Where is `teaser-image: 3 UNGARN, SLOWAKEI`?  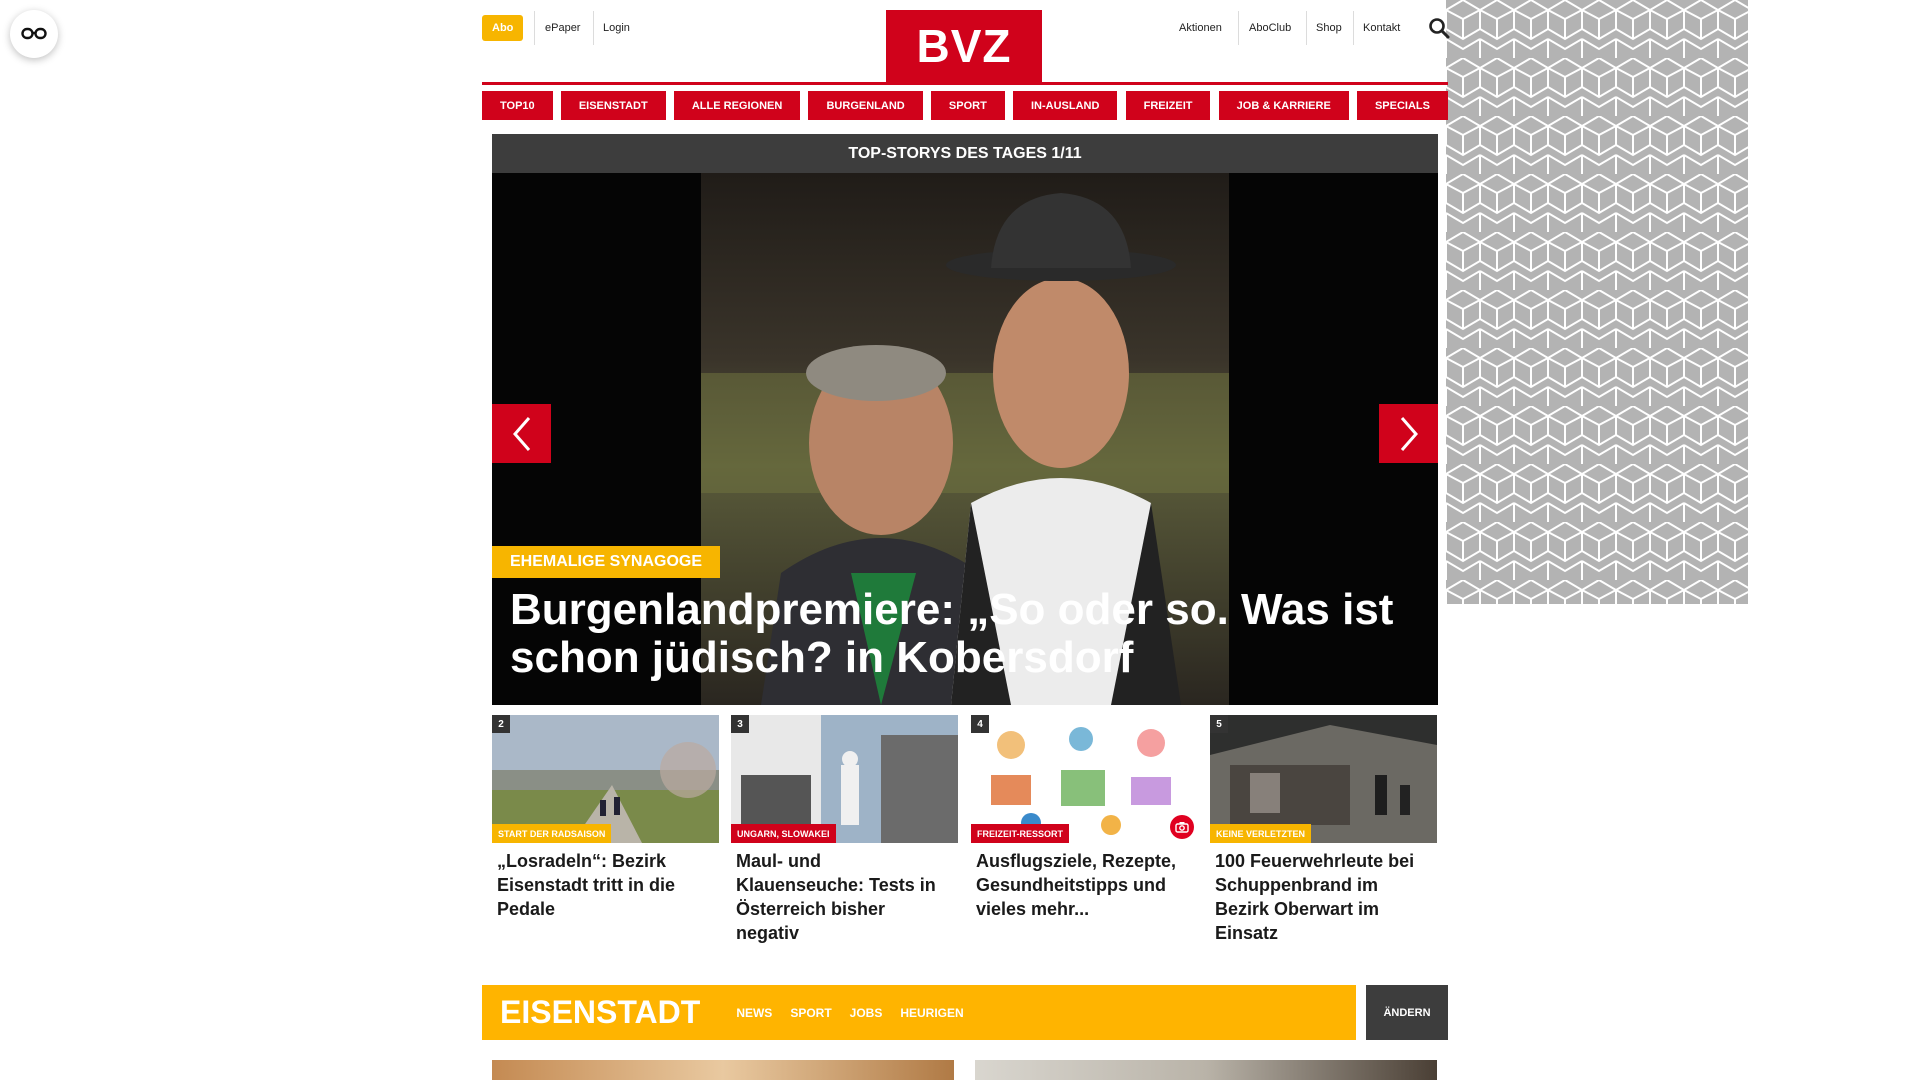
teaser-image: 3 UNGARN, SLOWAKEI is located at coordinates (844, 779).